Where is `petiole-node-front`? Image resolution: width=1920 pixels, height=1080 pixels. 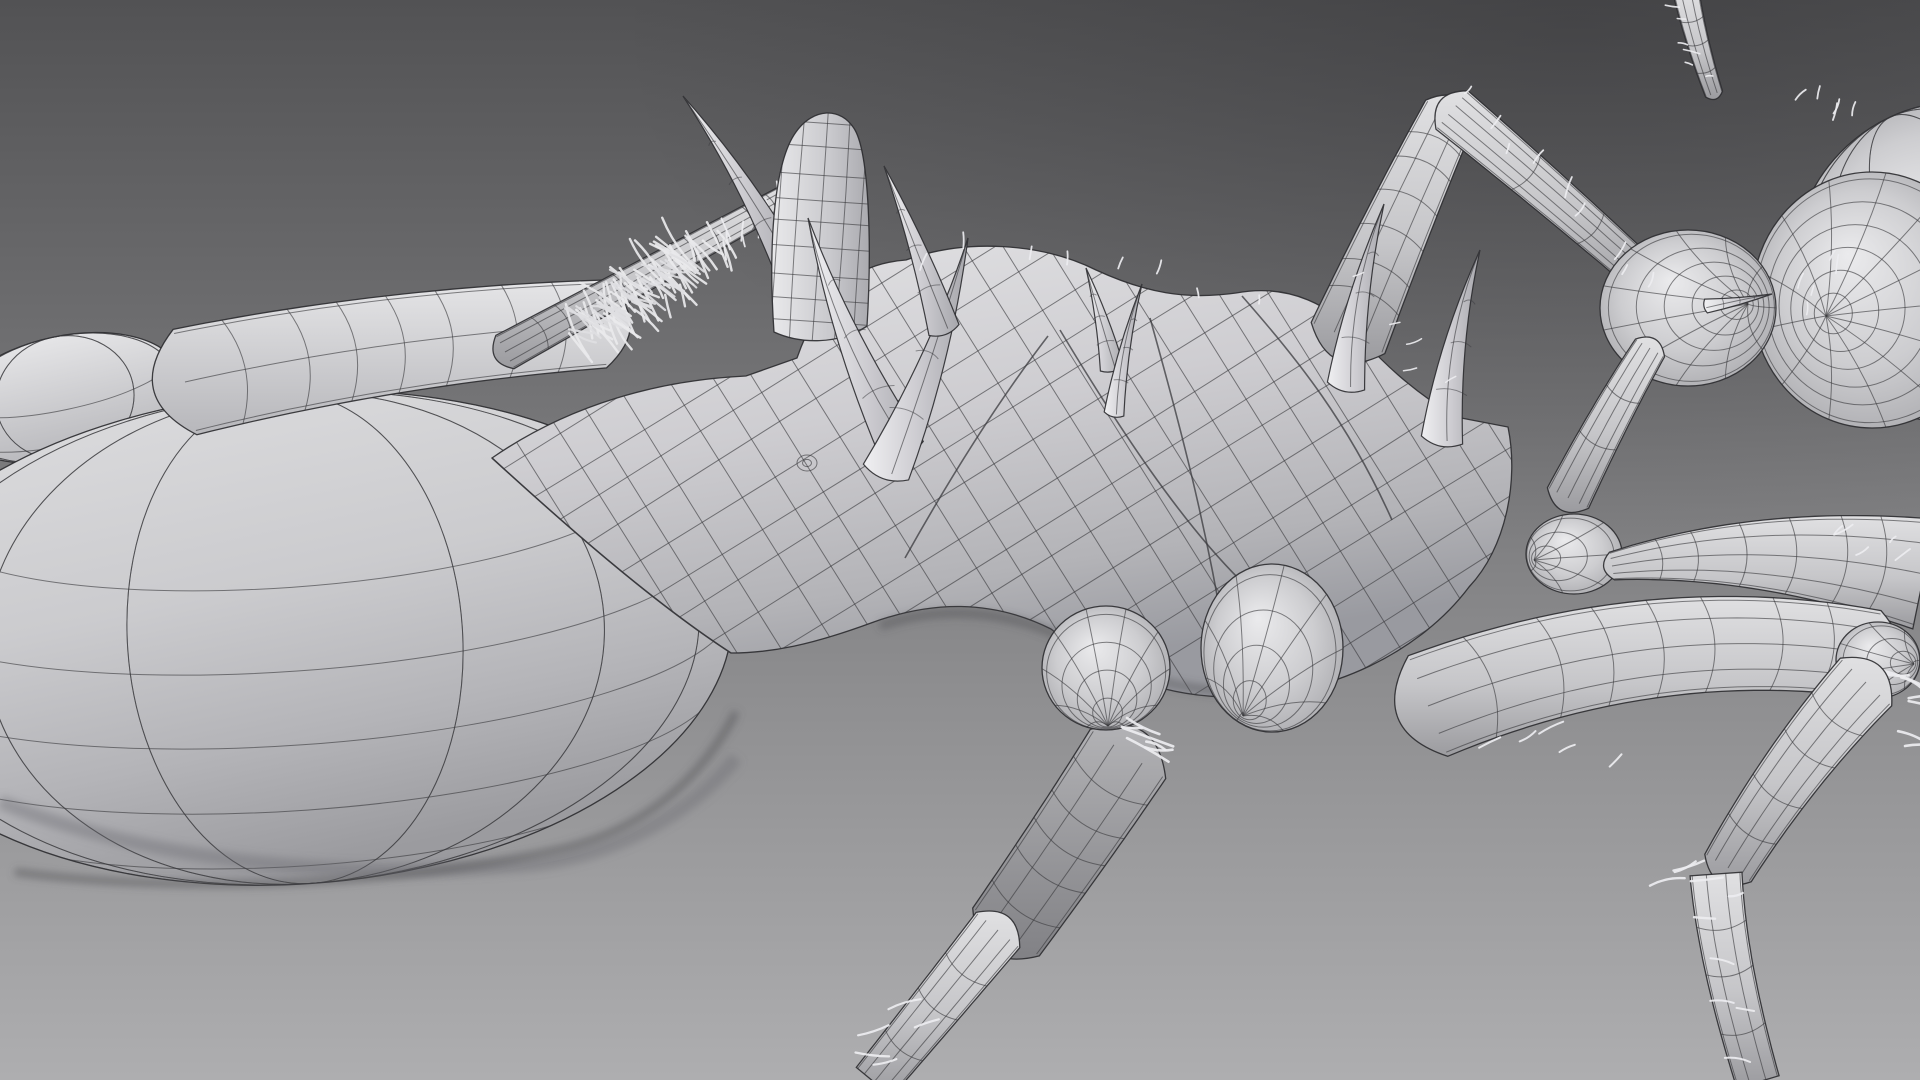
petiole-node-front is located at coordinates (1106, 668).